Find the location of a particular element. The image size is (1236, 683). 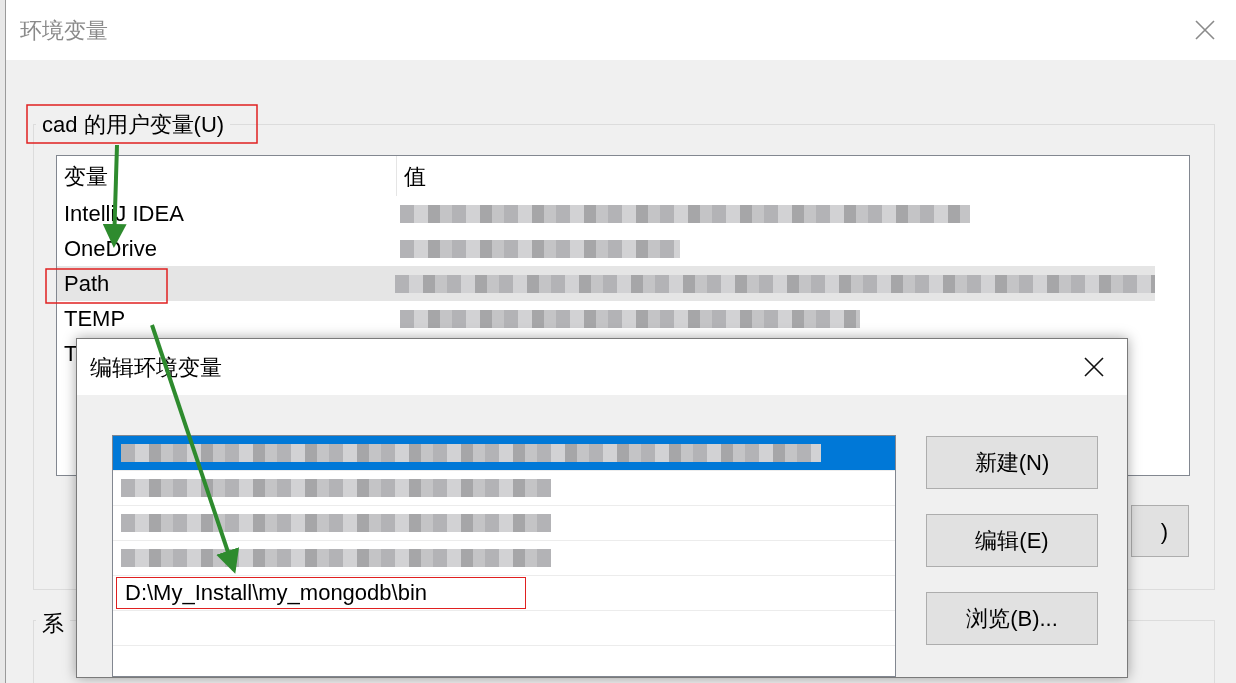

table-cell-text: T is located at coordinates (71, 354).